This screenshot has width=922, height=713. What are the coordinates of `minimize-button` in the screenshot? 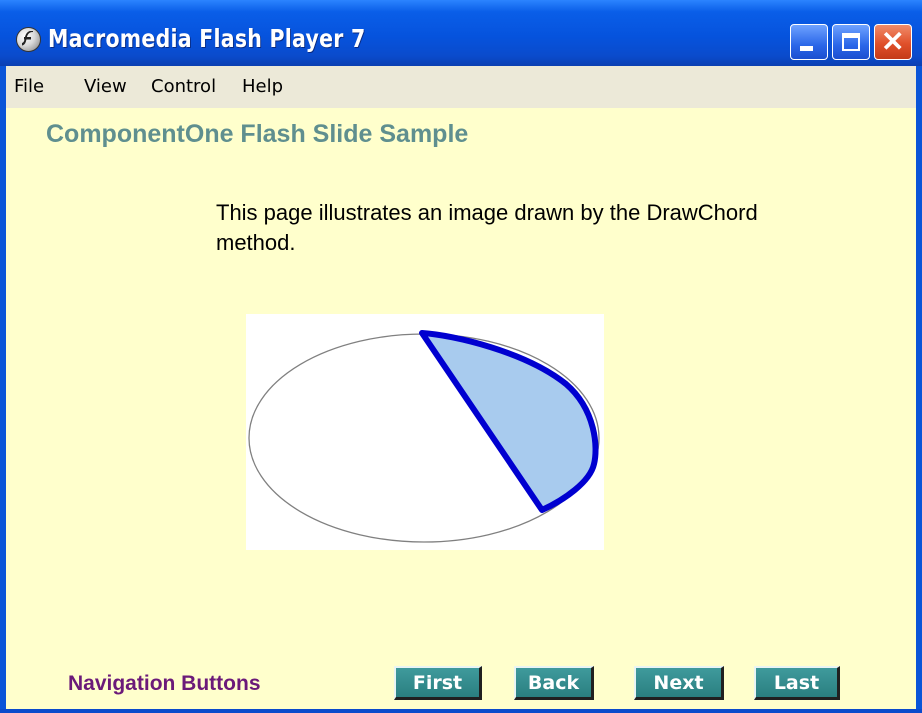 It's located at (809, 42).